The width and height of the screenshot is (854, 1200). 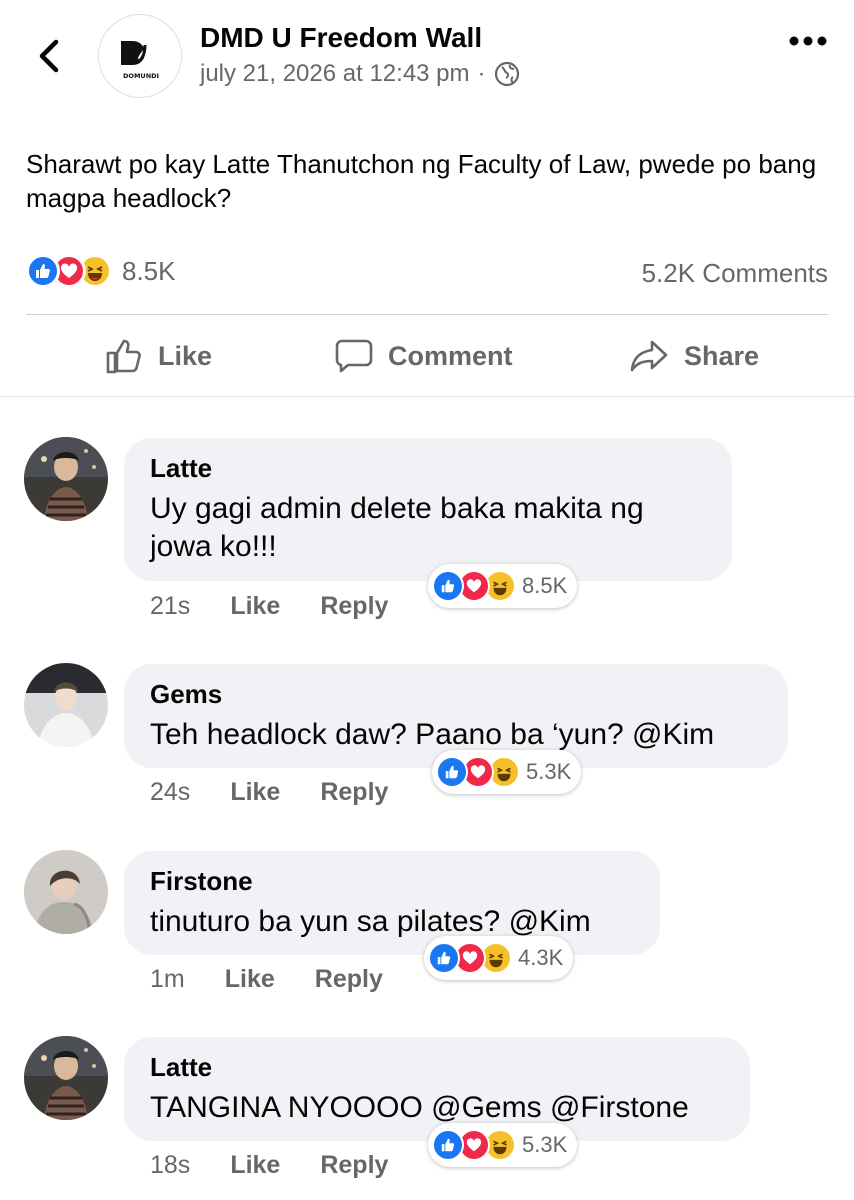 I want to click on post-reaction-count: 8.5K, so click(x=149, y=270).